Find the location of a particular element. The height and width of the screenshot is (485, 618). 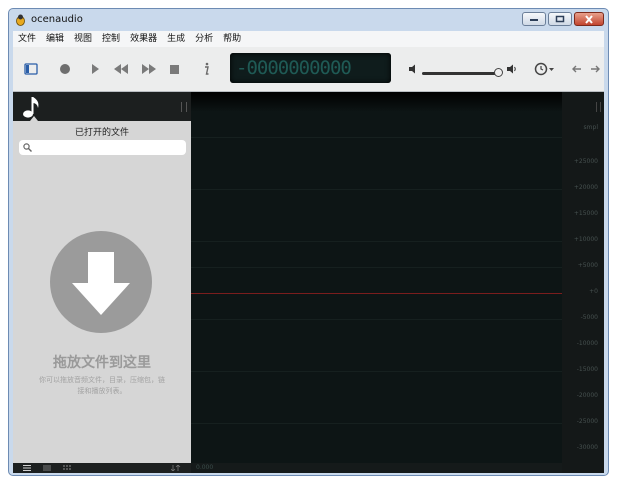

fast-forward-icon is located at coordinates (149, 69).